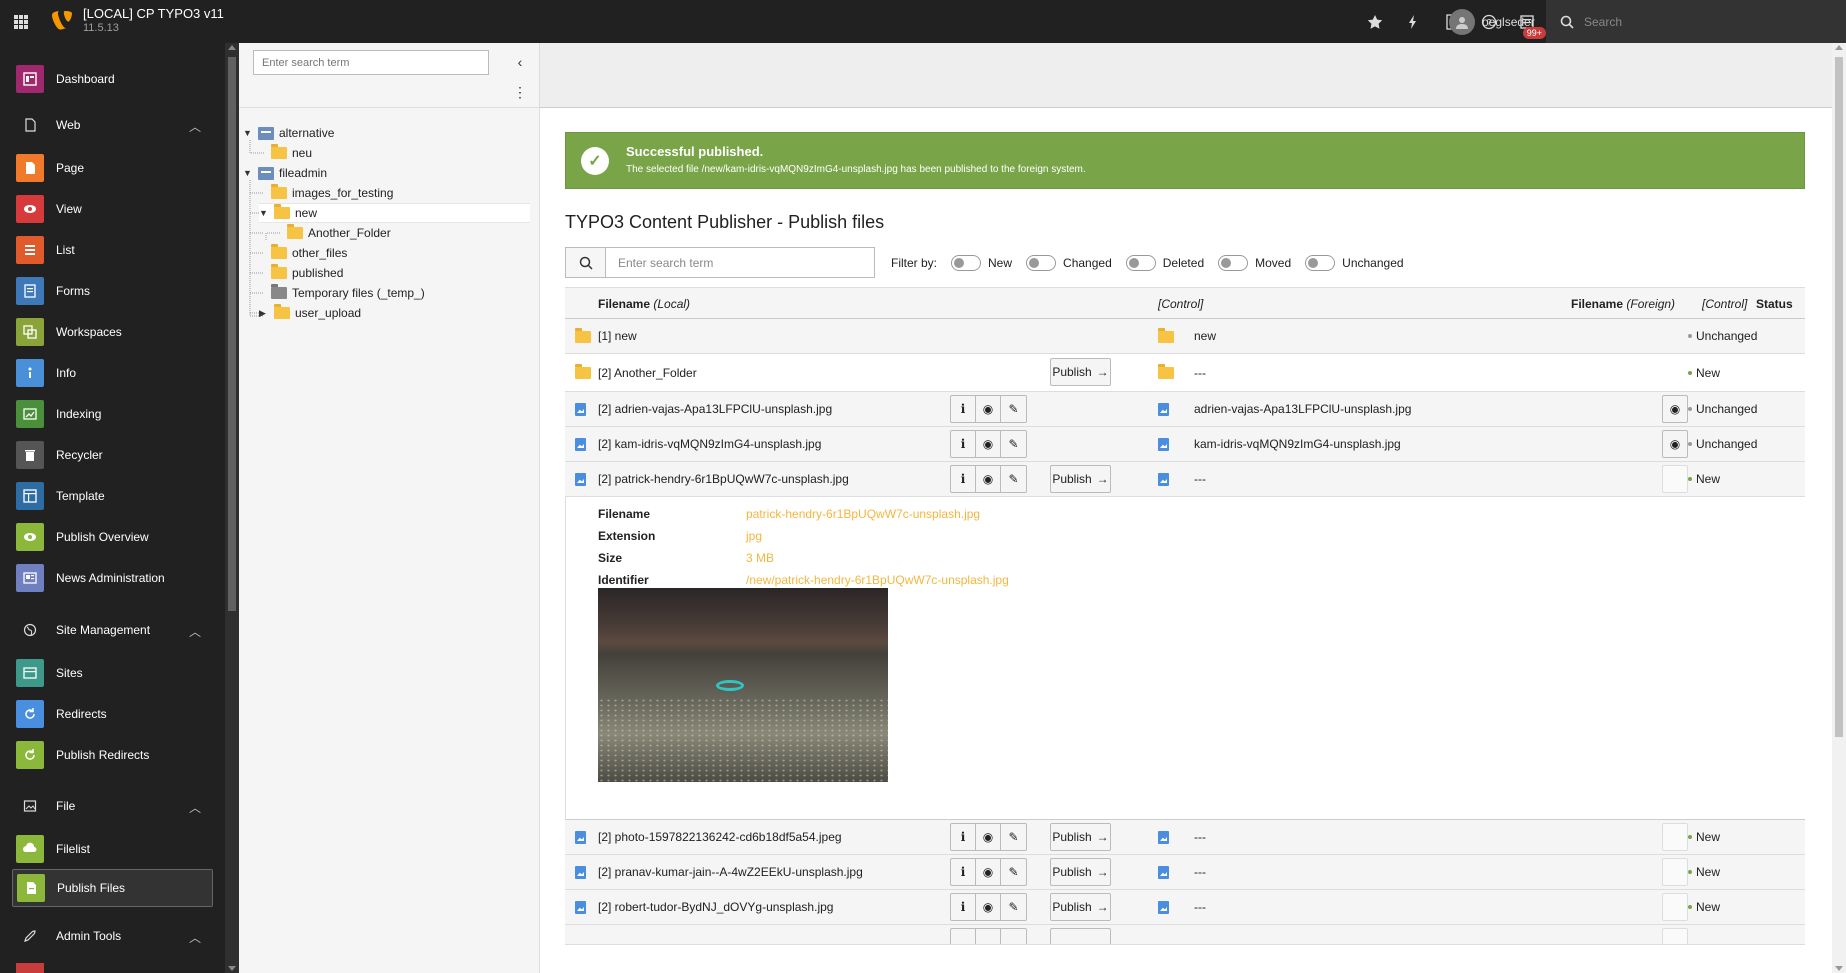 Image resolution: width=1846 pixels, height=973 pixels. I want to click on module-menu-scrollbar, so click(232, 508).